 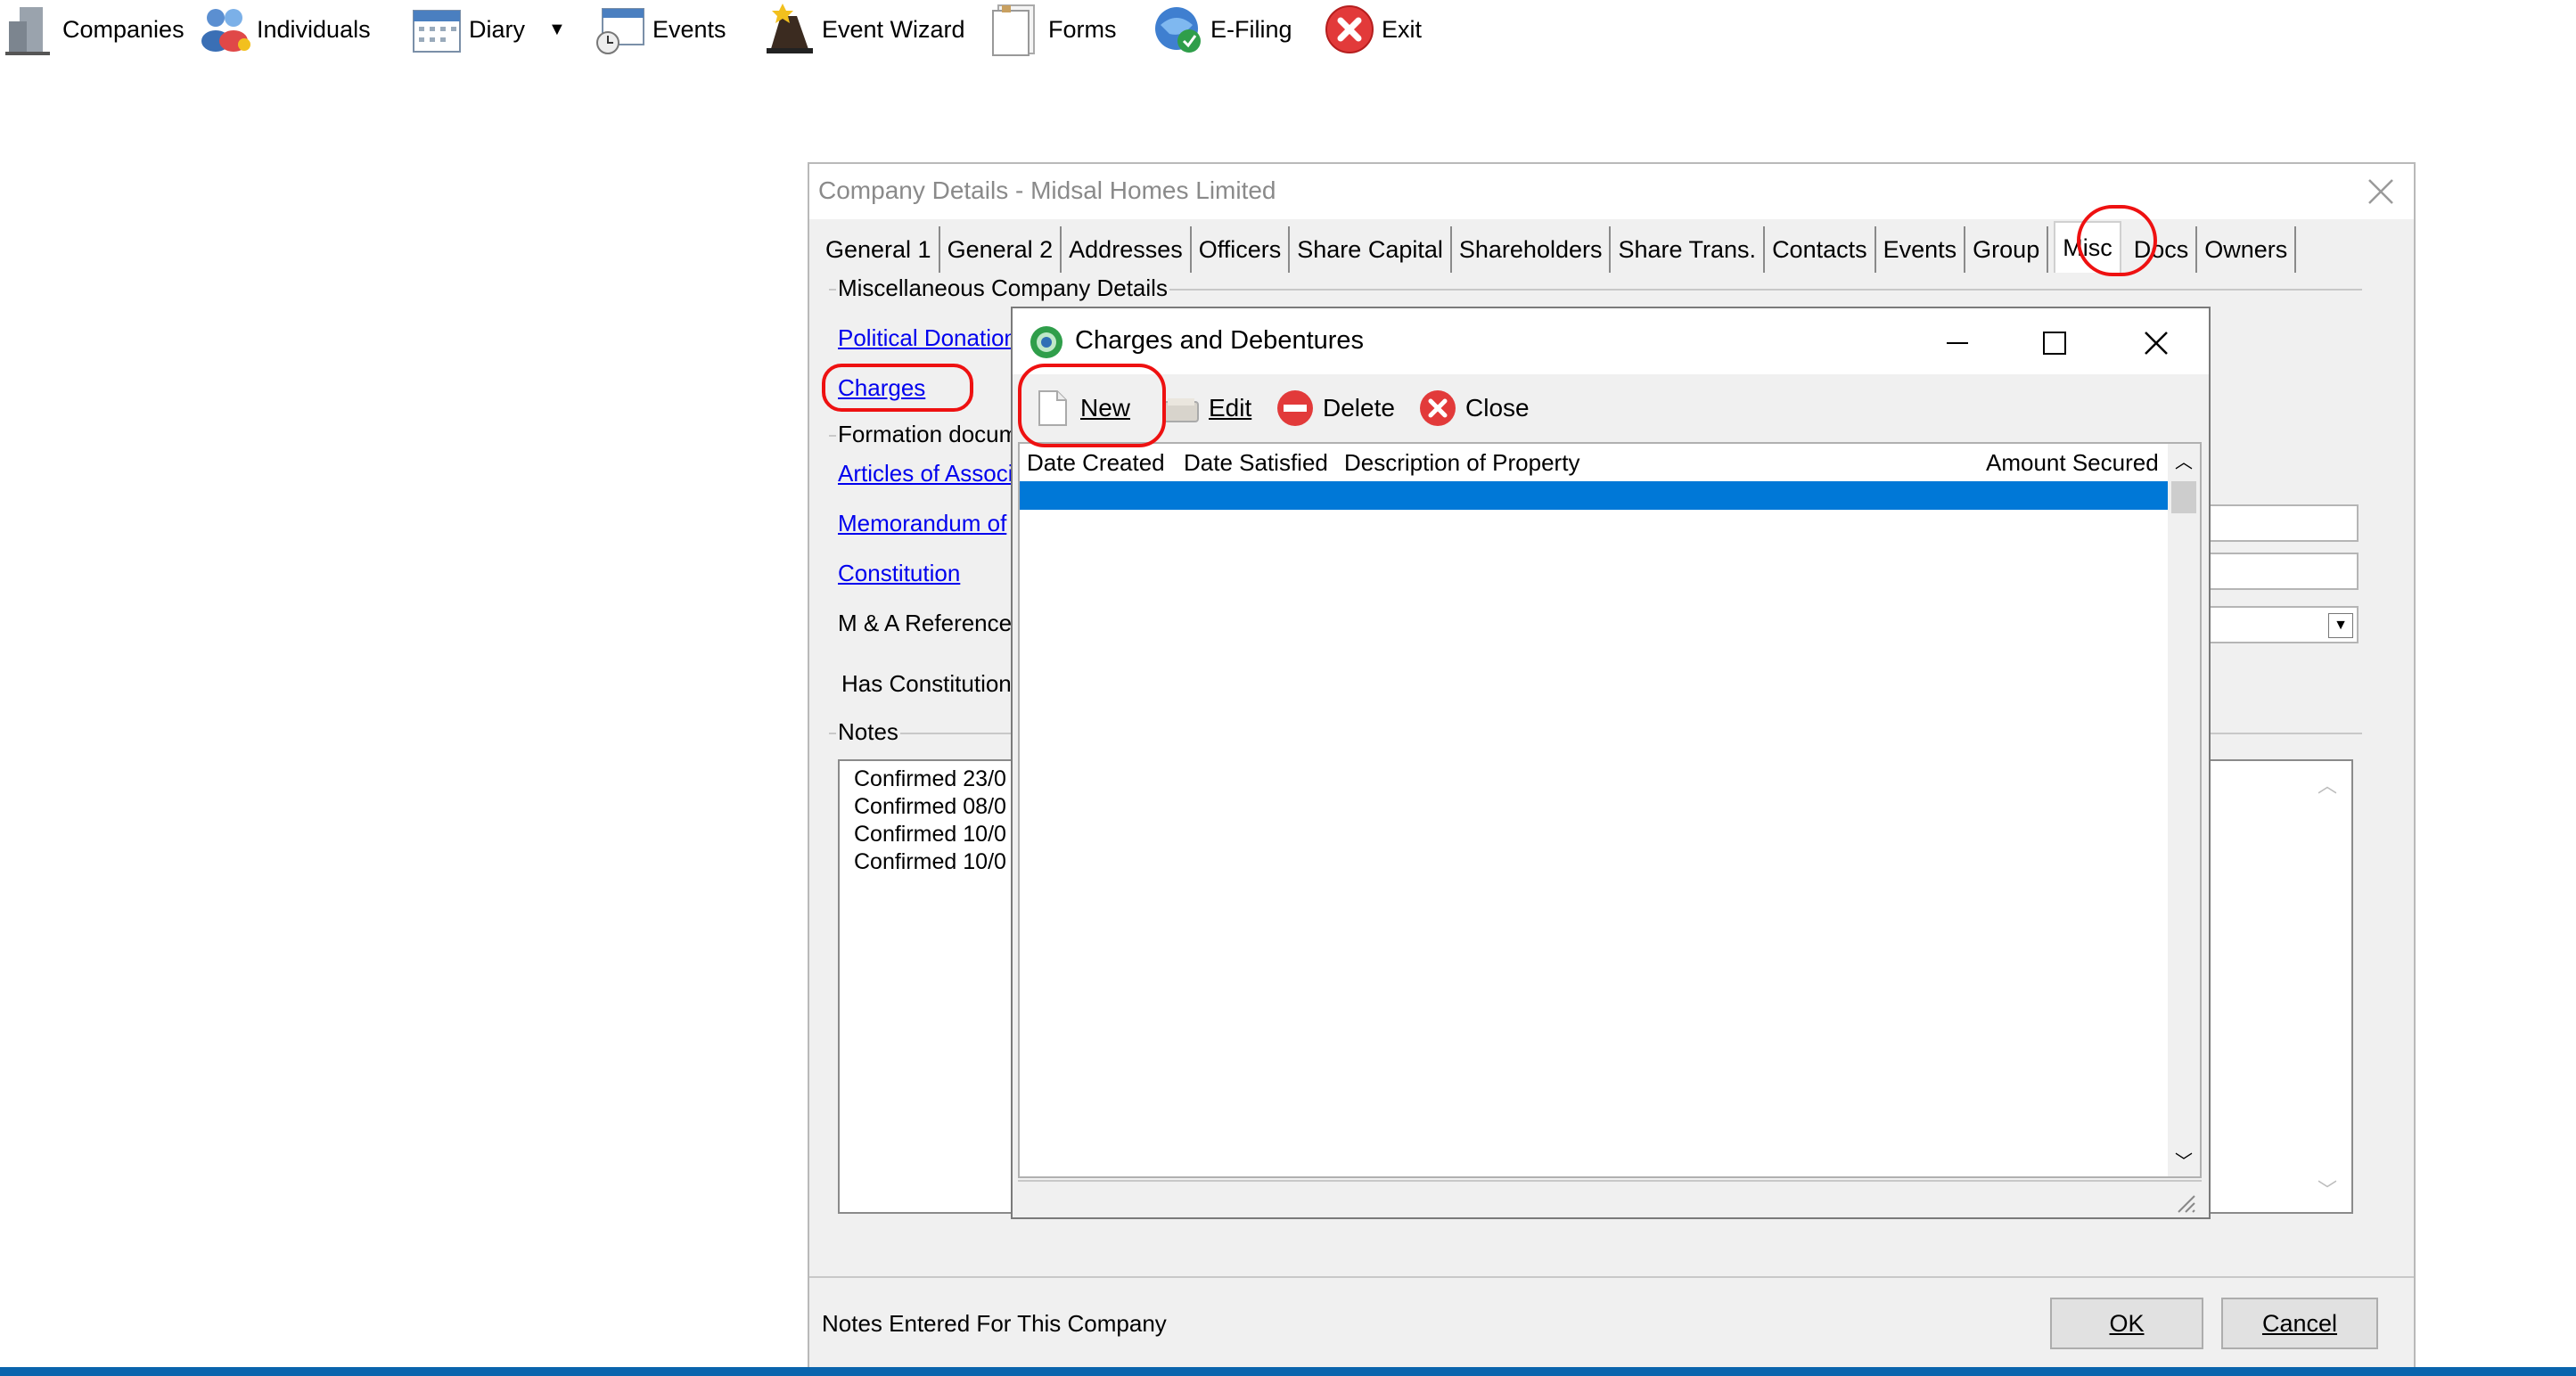 What do you see at coordinates (1920, 249) in the screenshot?
I see `tab-events: Events` at bounding box center [1920, 249].